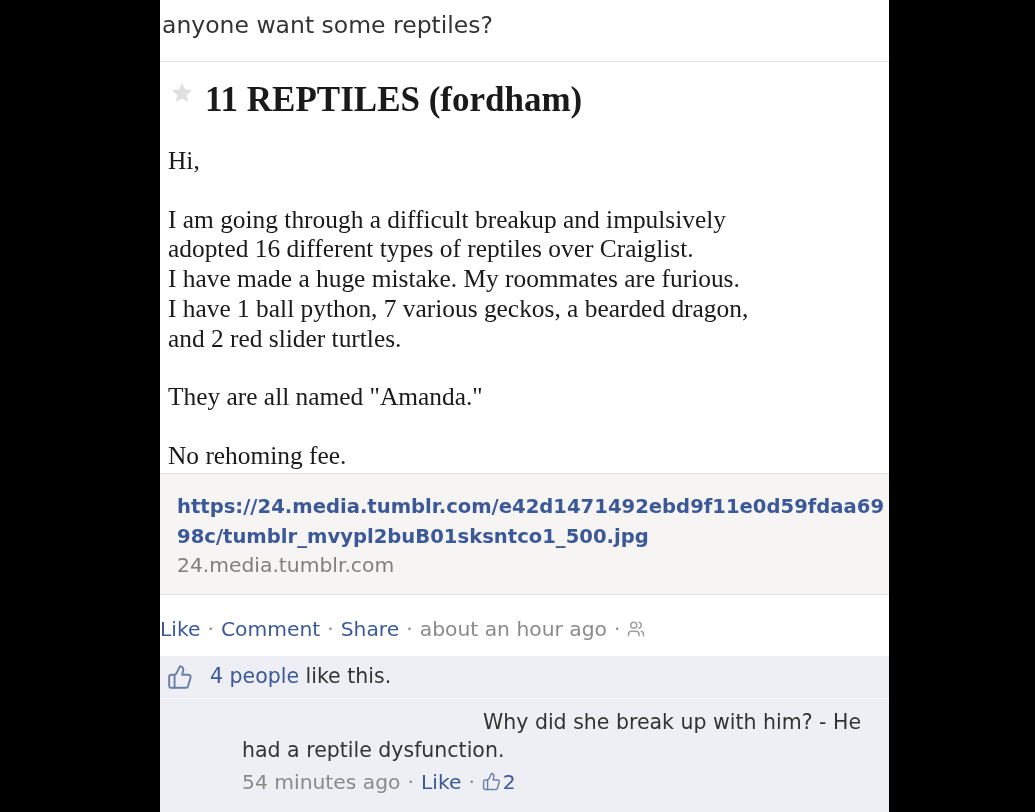  Describe the element at coordinates (270, 629) in the screenshot. I see `comment-link: Comment` at that location.